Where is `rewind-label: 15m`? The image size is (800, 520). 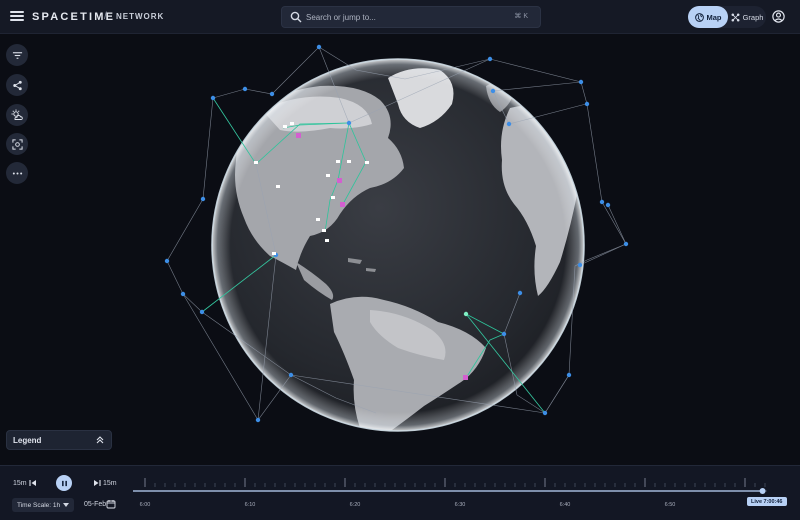
rewind-label: 15m is located at coordinates (20, 483).